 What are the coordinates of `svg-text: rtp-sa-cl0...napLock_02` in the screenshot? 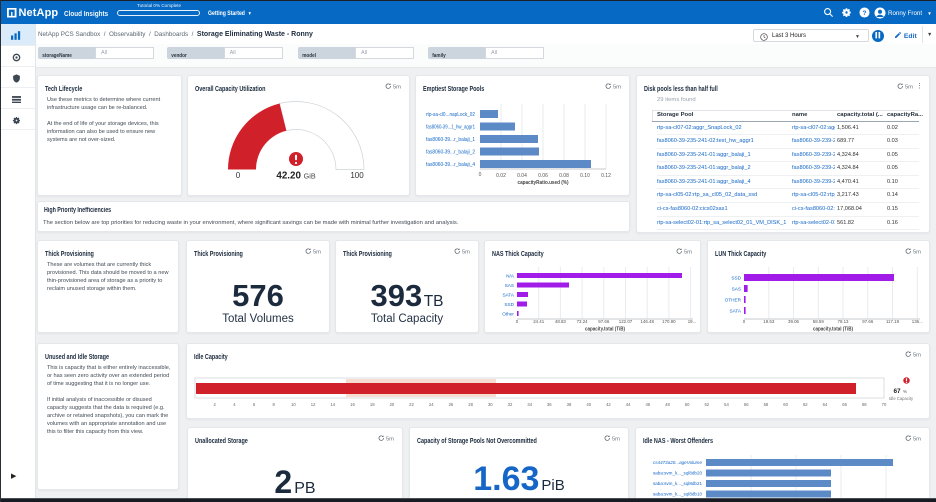 It's located at (450, 115).